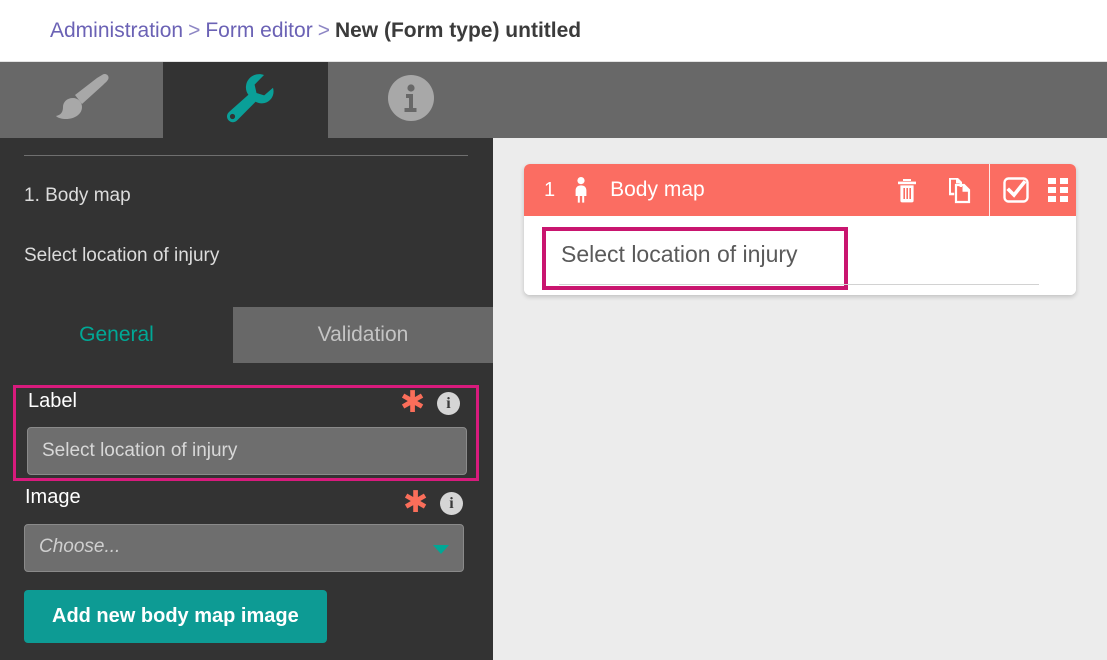 The image size is (1107, 660). What do you see at coordinates (363, 335) in the screenshot?
I see `tab-validation: Validation` at bounding box center [363, 335].